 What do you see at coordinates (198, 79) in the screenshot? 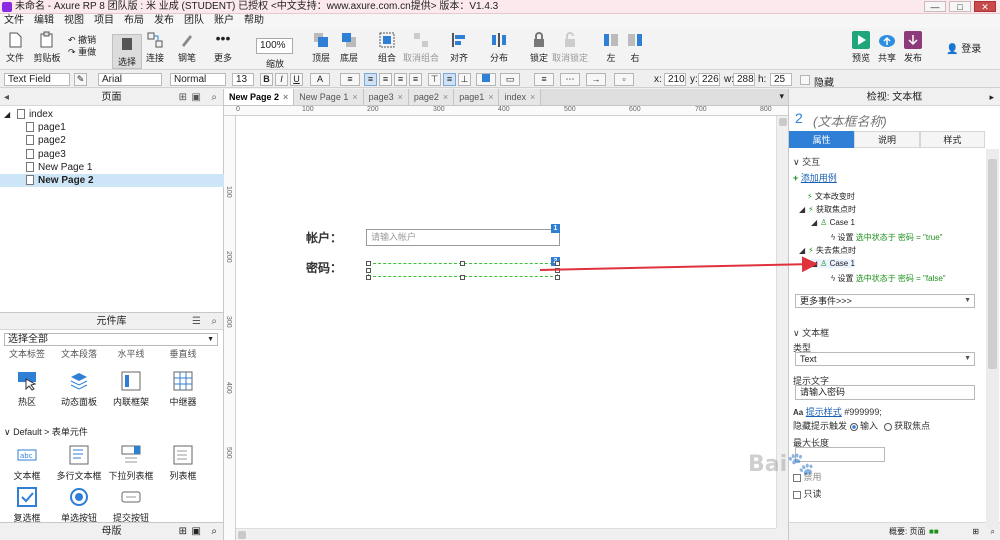
I see `font-weight-select: Normal` at bounding box center [198, 79].